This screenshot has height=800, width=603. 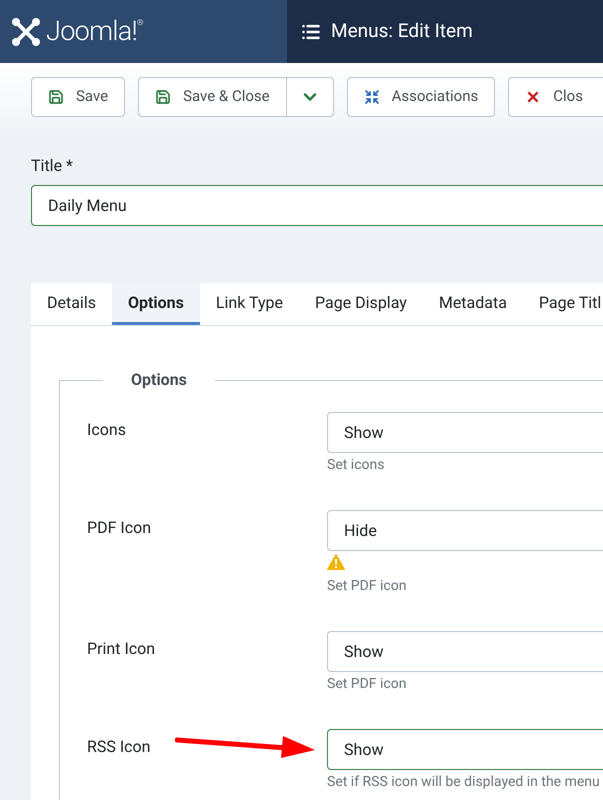 What do you see at coordinates (361, 304) in the screenshot?
I see `tab: Page Display` at bounding box center [361, 304].